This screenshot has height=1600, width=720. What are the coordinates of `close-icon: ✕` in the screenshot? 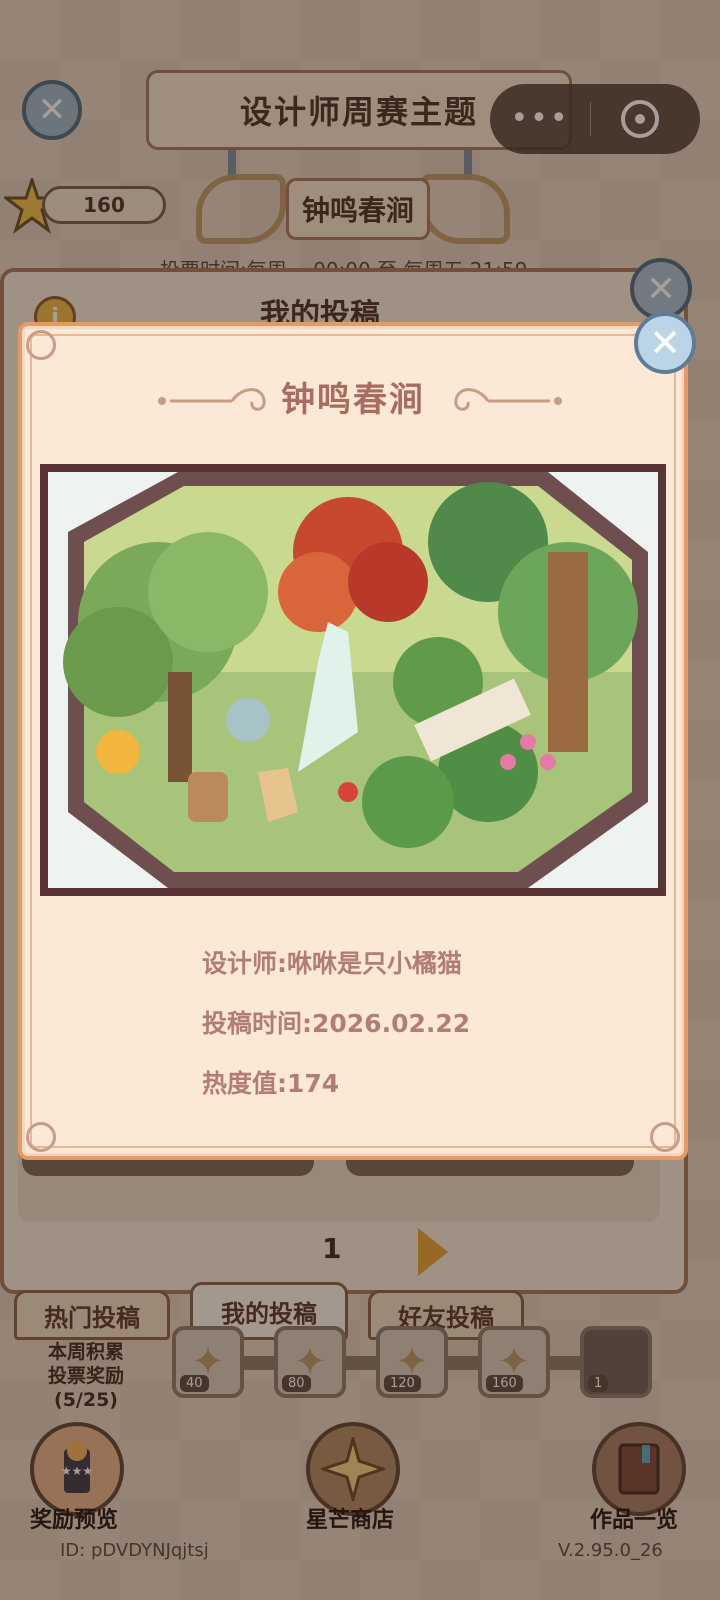 It's located at (665, 343).